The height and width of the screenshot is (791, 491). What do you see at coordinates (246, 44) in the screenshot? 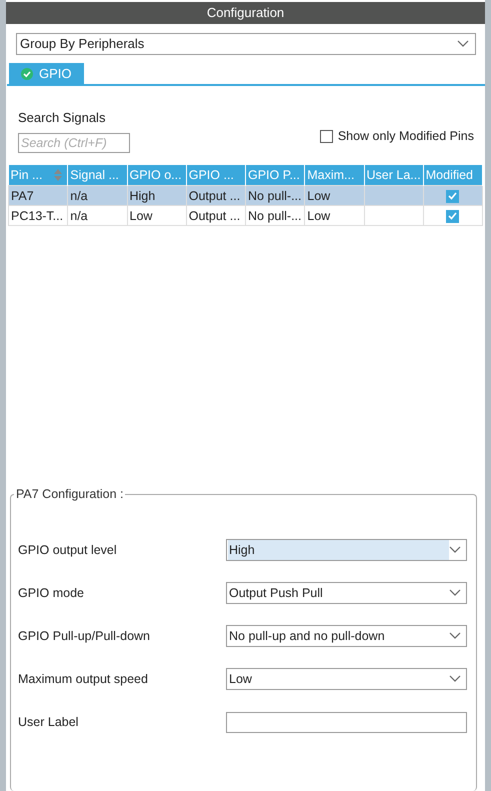
I see `group-by-dropdown: Group By Peripherals` at bounding box center [246, 44].